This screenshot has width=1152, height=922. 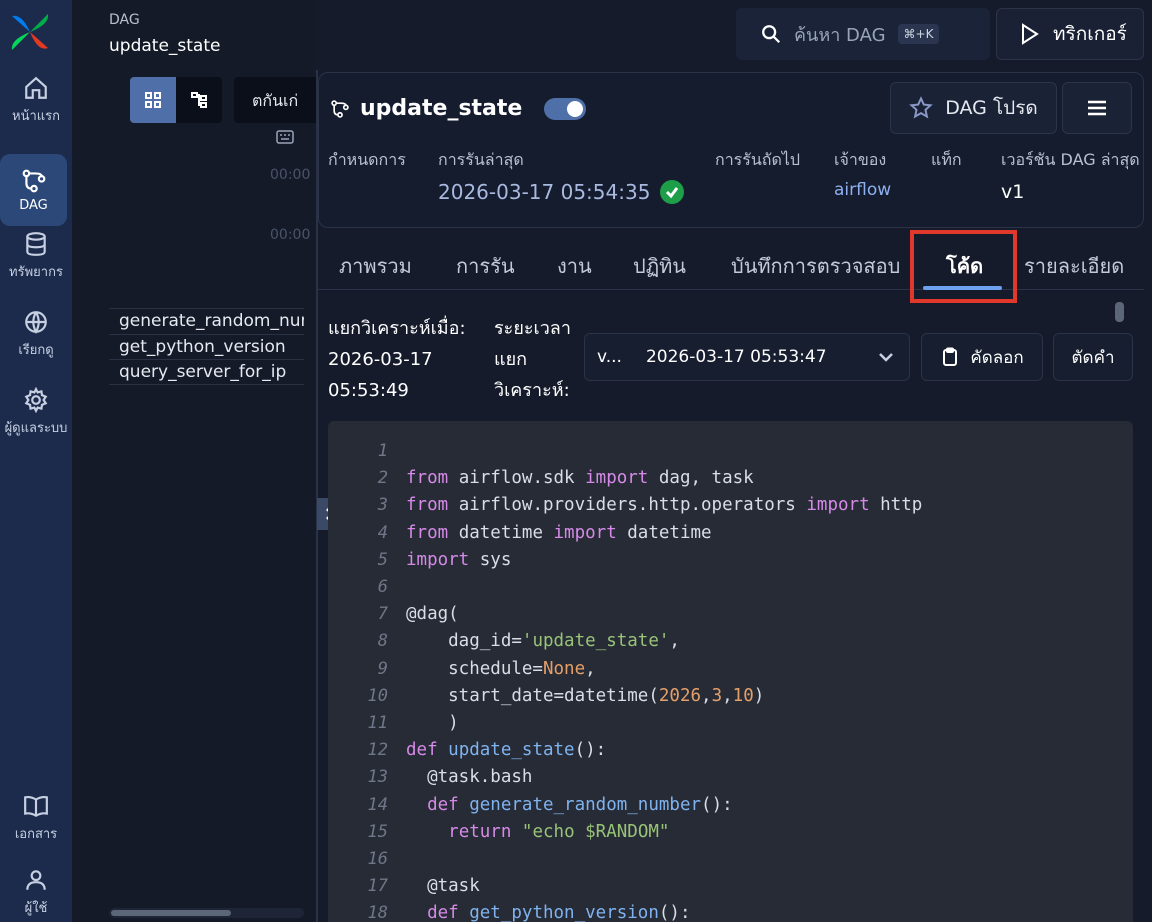 I want to click on breadcrumb-dag-name: update_state, so click(x=164, y=46).